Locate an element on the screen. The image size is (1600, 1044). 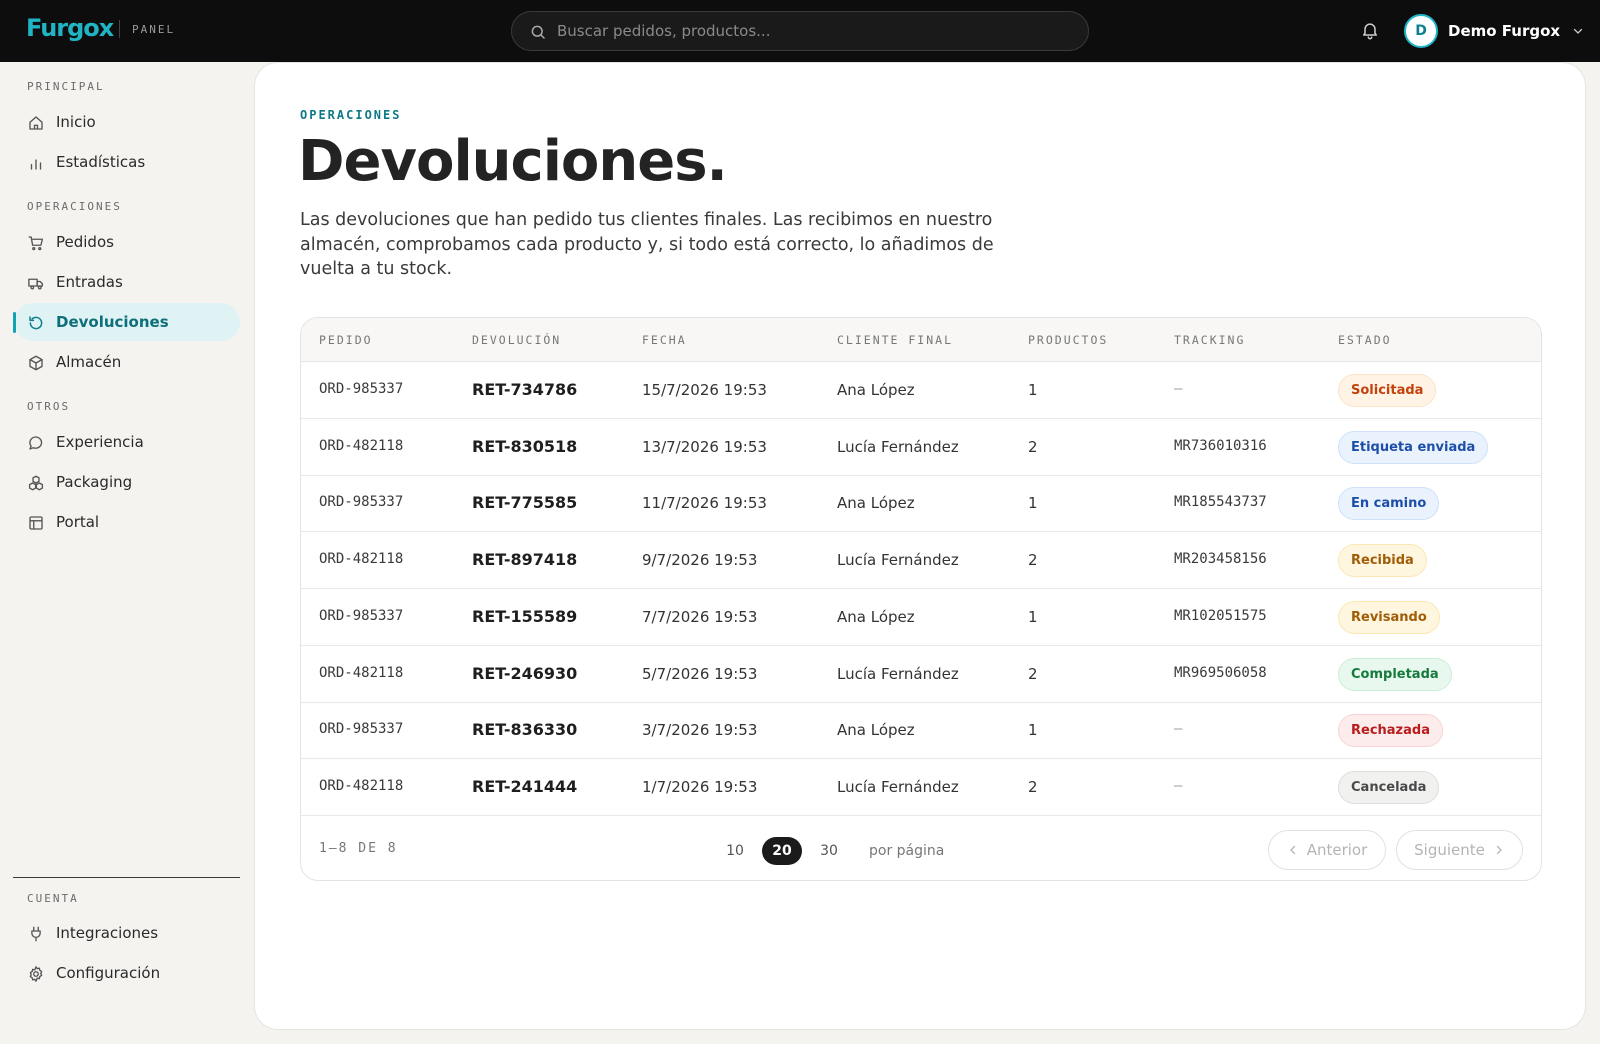
status-badge: Rechazada is located at coordinates (1390, 731).